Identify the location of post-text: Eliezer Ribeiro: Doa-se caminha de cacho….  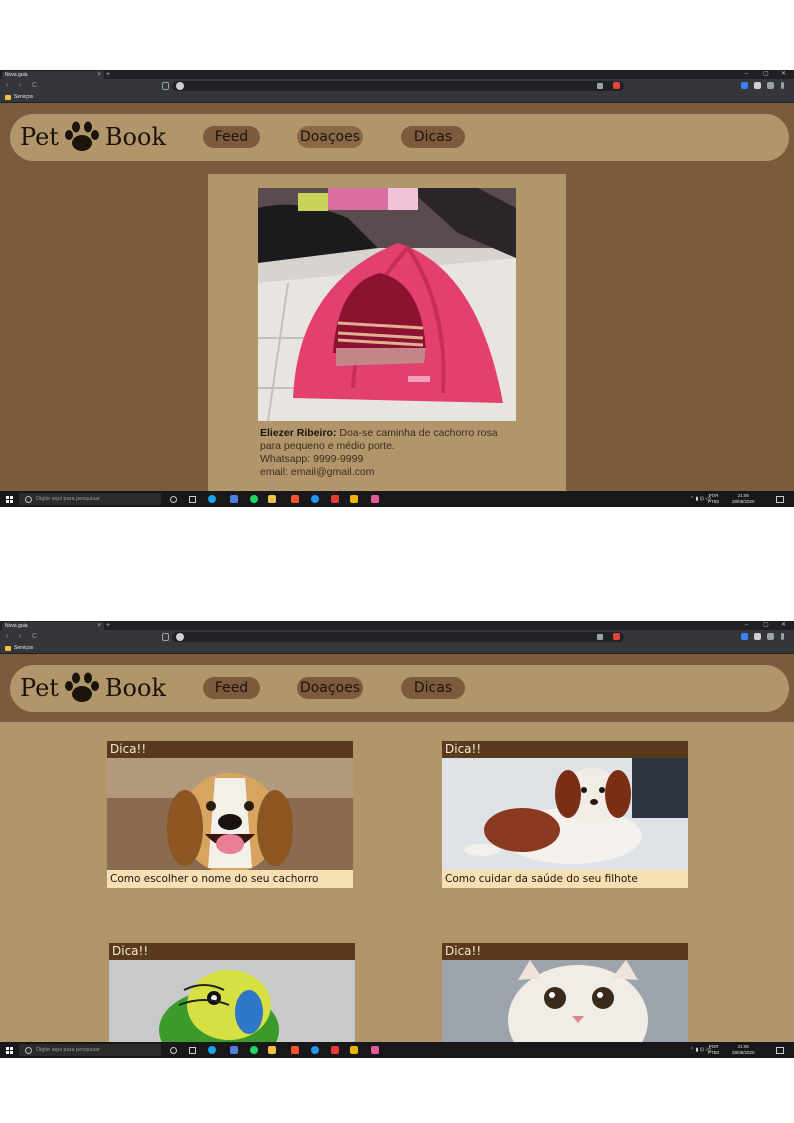
(385, 453).